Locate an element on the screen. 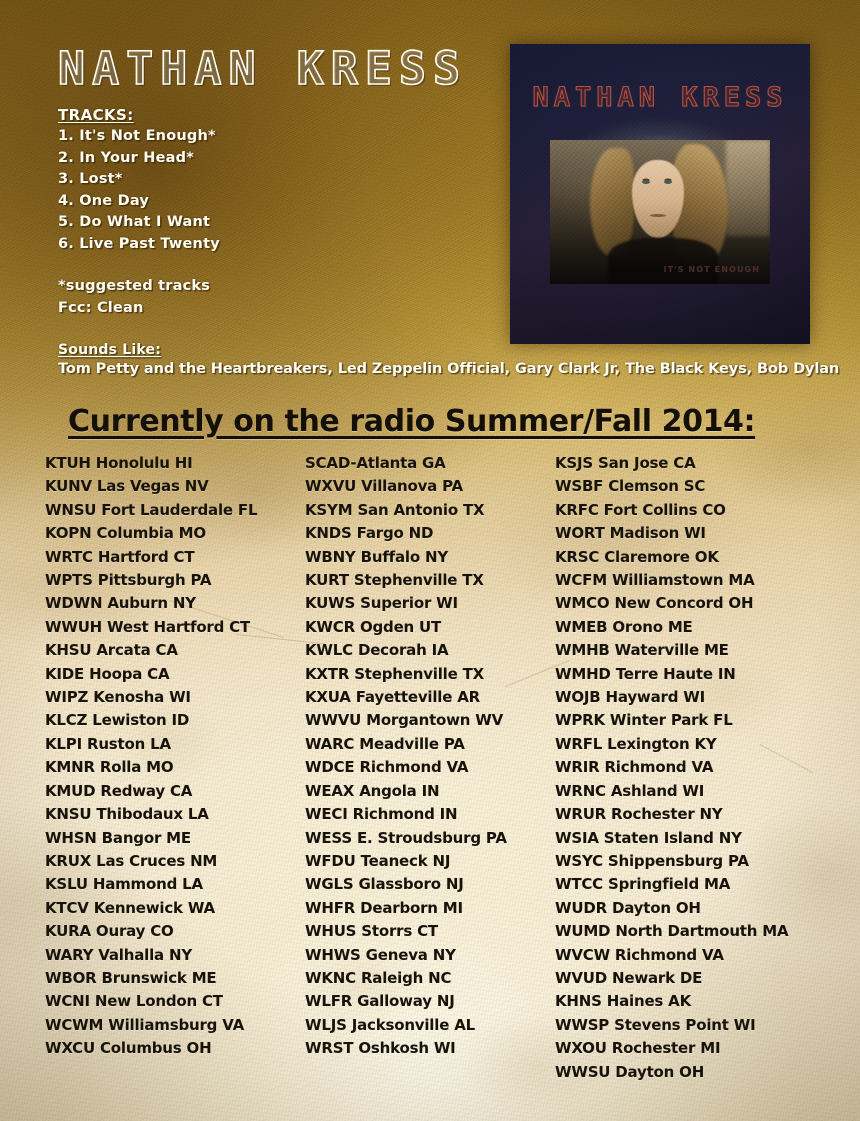 This screenshot has width=860, height=1121. radio-station: WWSP Stevens Point WI is located at coordinates (655, 1024).